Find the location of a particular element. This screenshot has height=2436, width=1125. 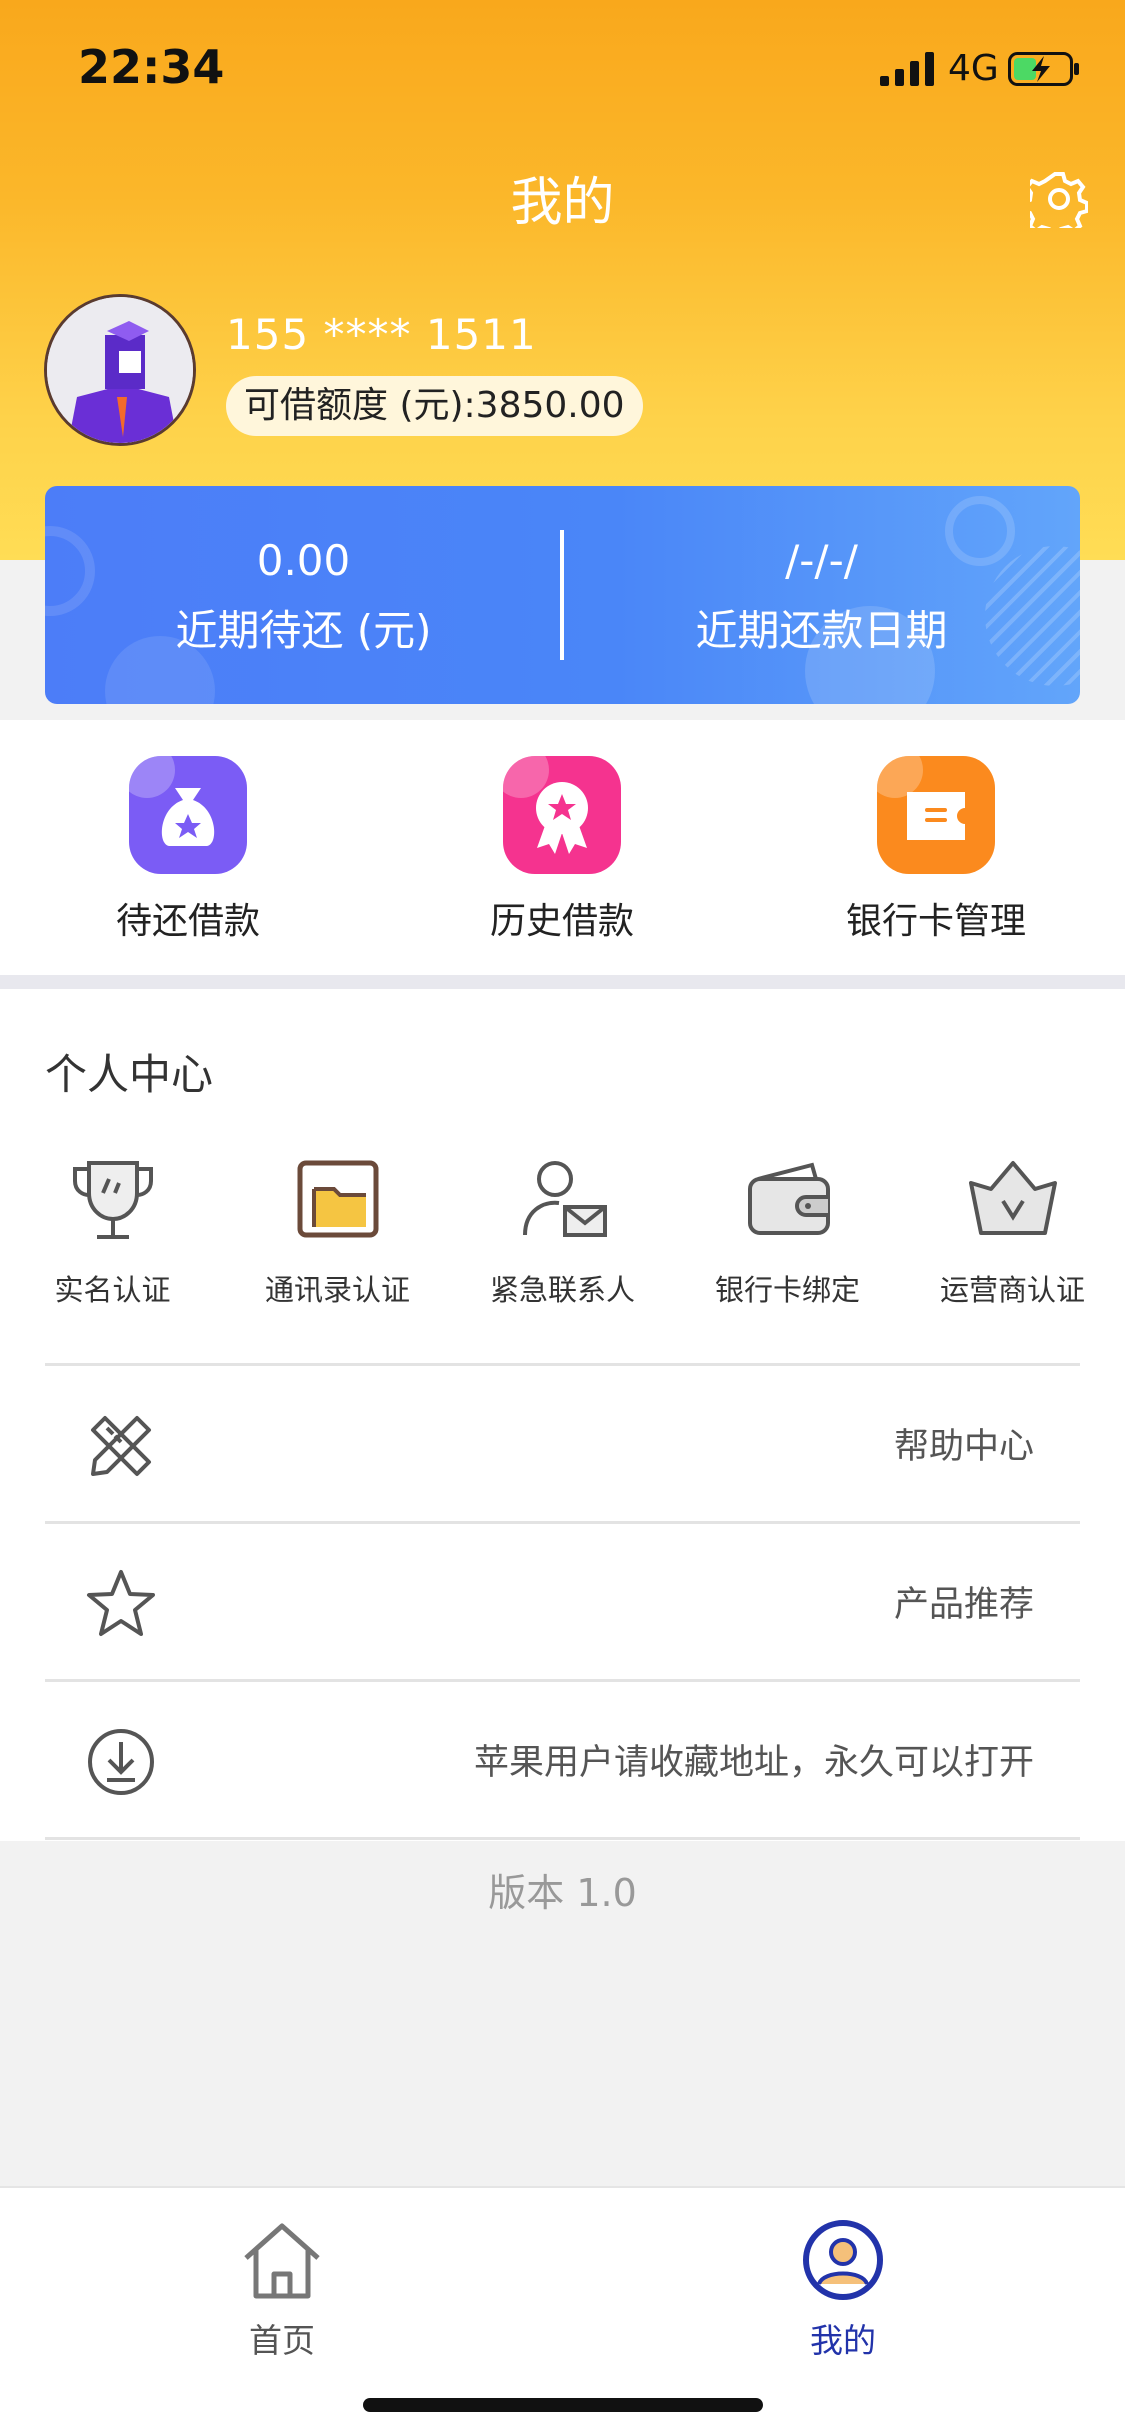

recent-due-amount: 0.00 近期待还 (元) is located at coordinates (303, 597).